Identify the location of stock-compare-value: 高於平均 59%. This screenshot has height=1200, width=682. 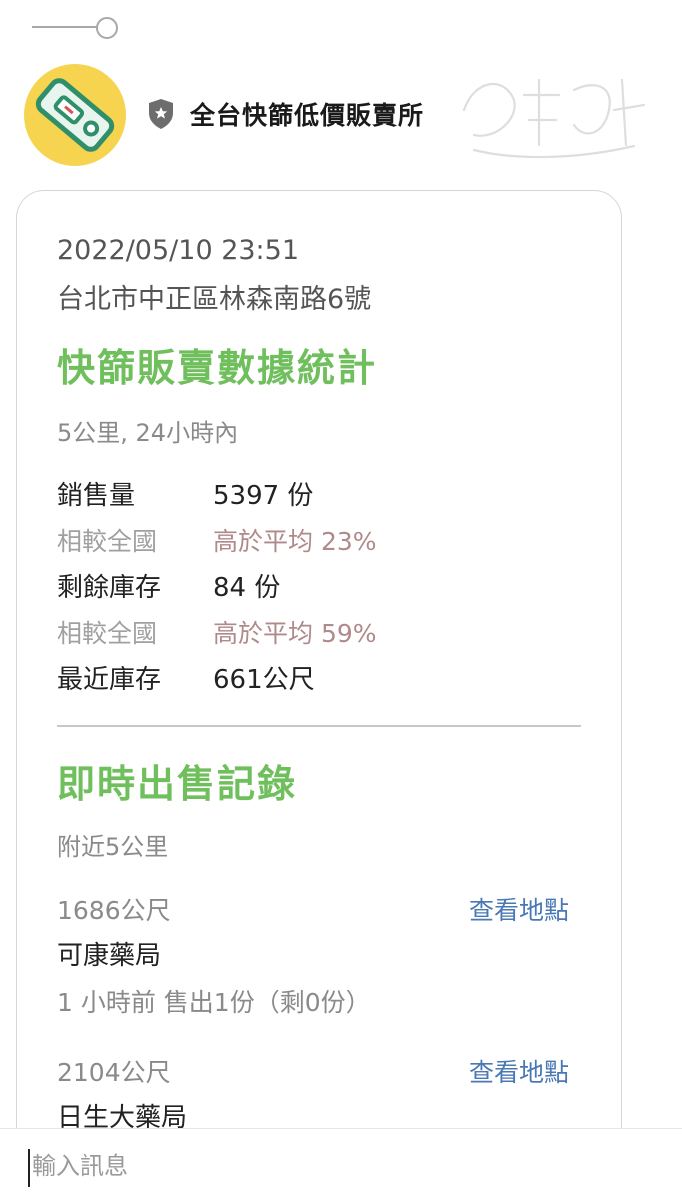
(295, 633).